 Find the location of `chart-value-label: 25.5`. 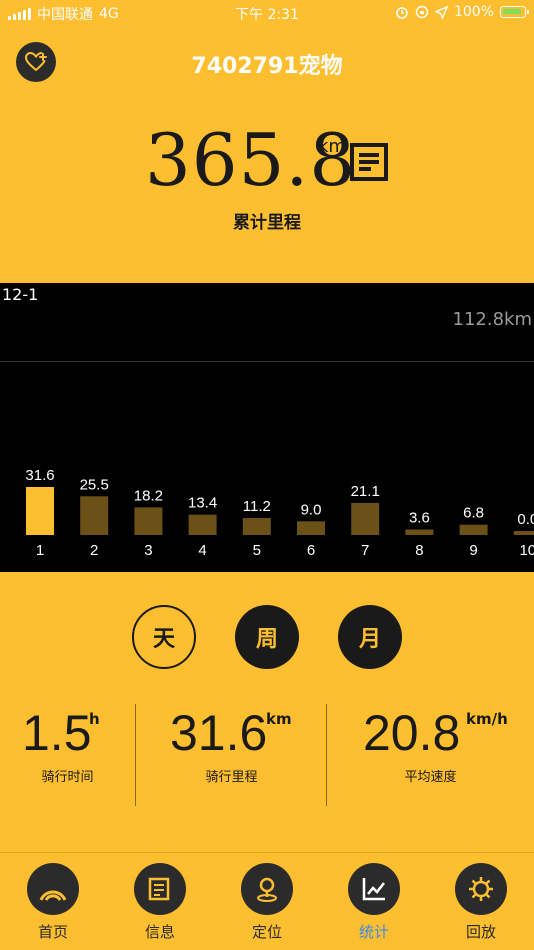

chart-value-label: 25.5 is located at coordinates (94, 484).